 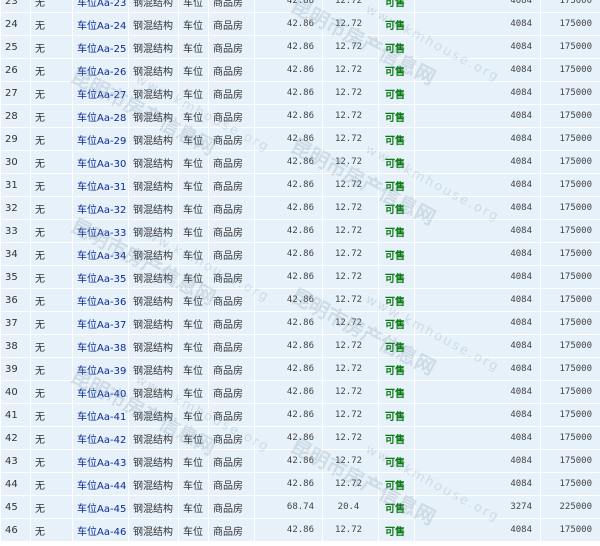 I want to click on room-link: 车位Aa-25, so click(x=101, y=49).